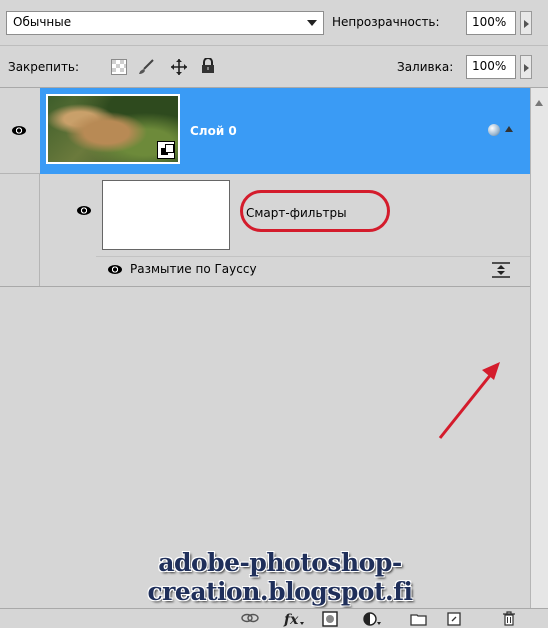  I want to click on checkerboard-icon, so click(119, 67).